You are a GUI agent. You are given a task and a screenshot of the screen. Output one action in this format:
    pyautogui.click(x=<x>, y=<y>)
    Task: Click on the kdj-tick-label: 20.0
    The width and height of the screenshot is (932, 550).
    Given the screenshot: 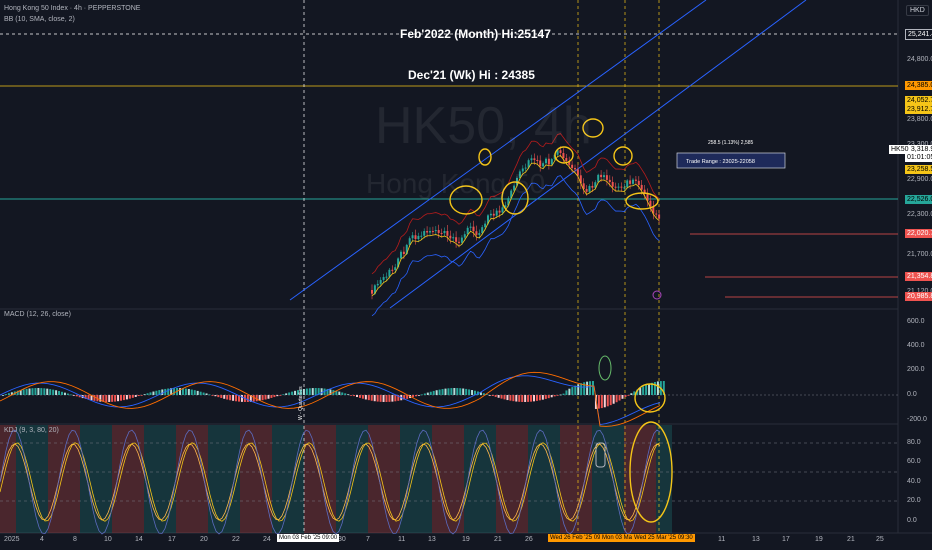 What is the action you would take?
    pyautogui.click(x=914, y=500)
    